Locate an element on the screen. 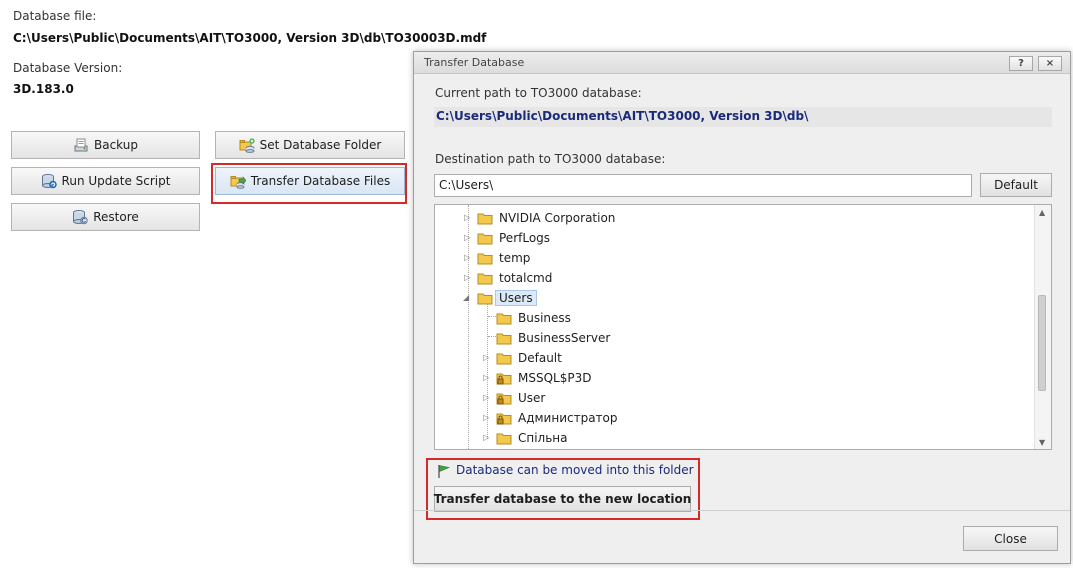 This screenshot has width=1073, height=568. database-folder-icon is located at coordinates (247, 145).